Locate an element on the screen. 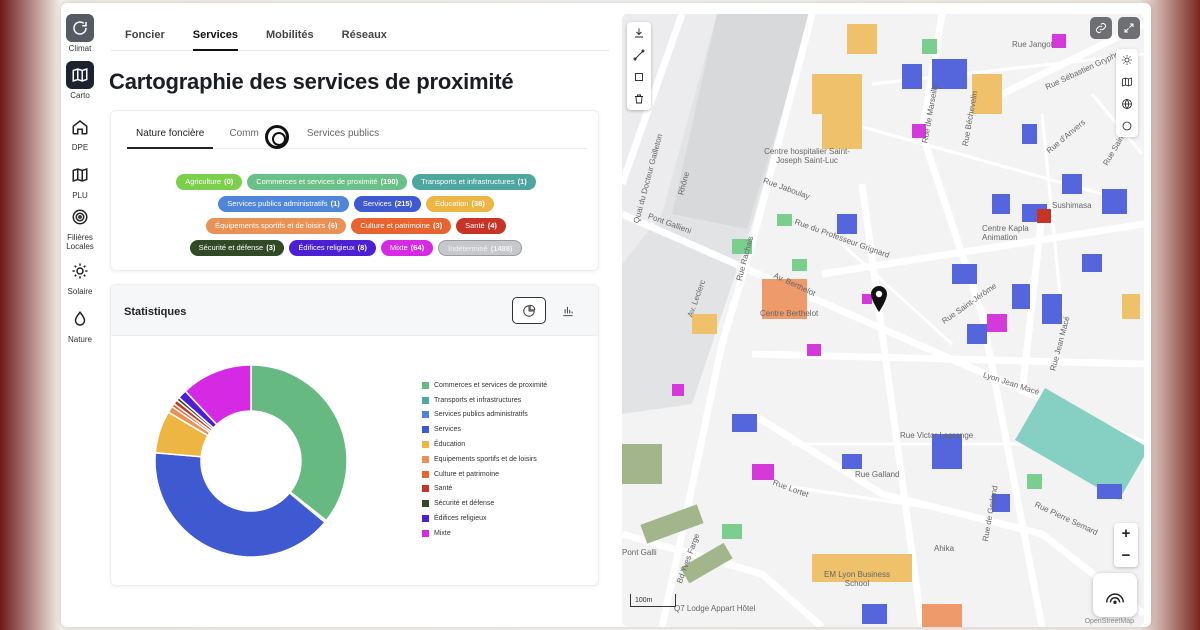  tag-label: Édifices religieux is located at coordinates (326, 247).